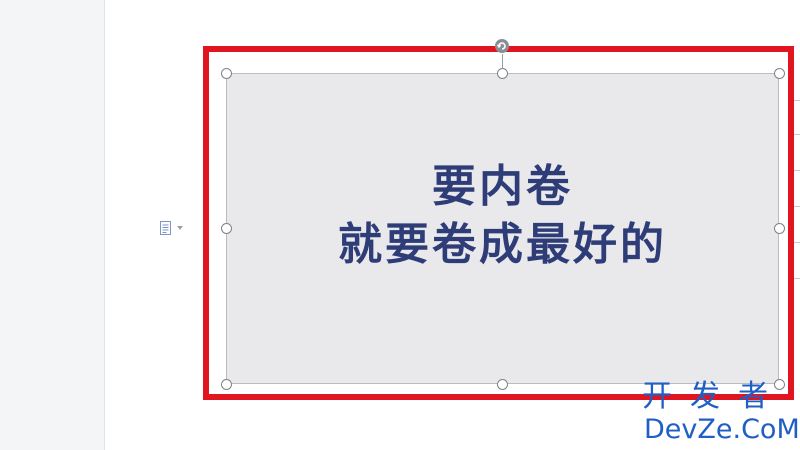 This screenshot has width=800, height=450. What do you see at coordinates (502, 384) in the screenshot?
I see `resize-handle-bottom-center` at bounding box center [502, 384].